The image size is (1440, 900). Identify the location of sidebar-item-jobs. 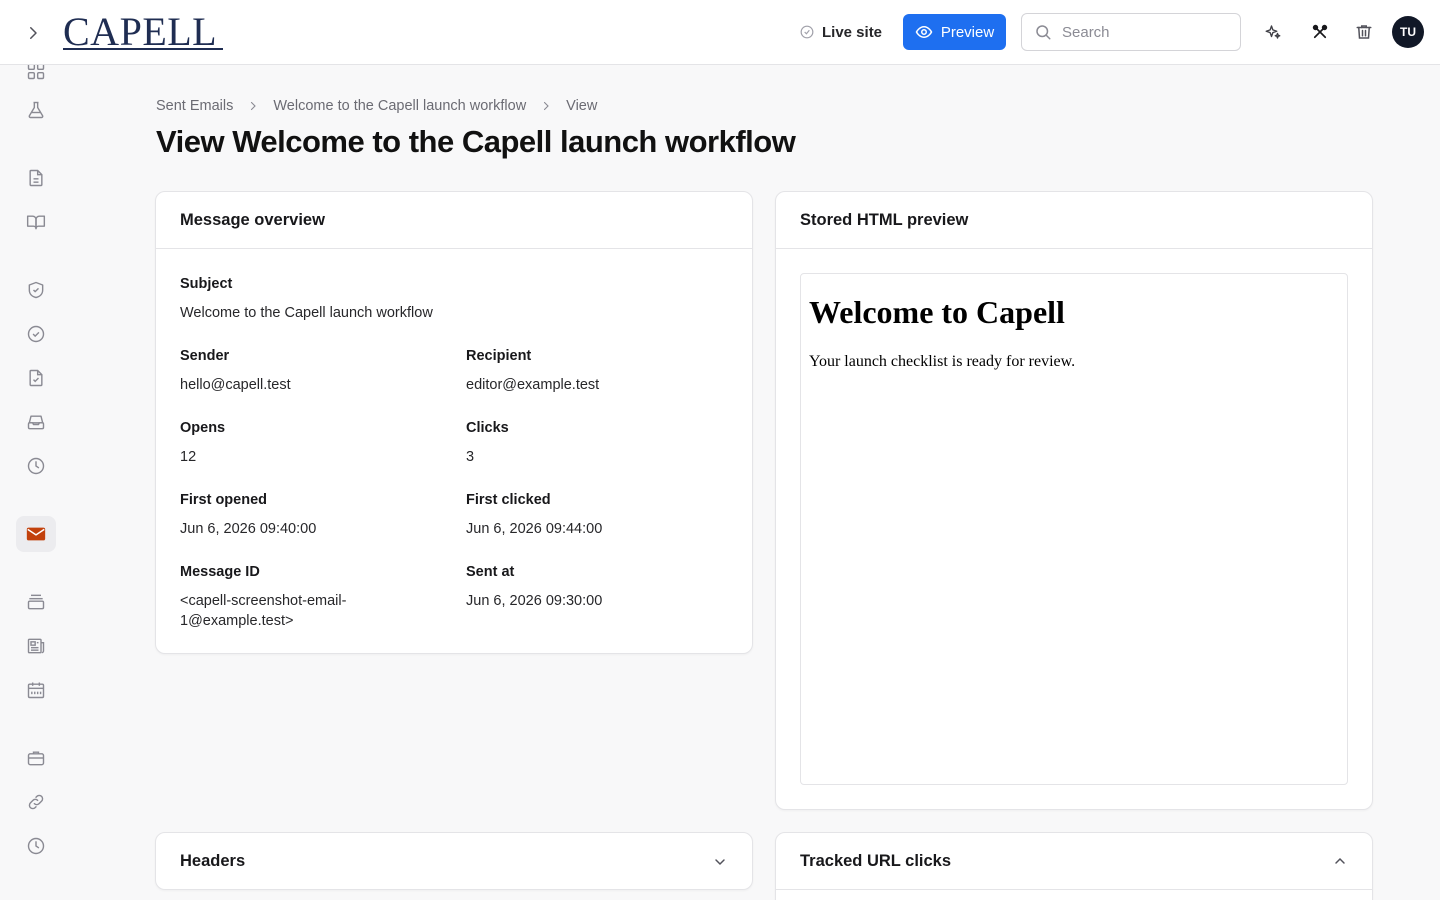
(36, 758).